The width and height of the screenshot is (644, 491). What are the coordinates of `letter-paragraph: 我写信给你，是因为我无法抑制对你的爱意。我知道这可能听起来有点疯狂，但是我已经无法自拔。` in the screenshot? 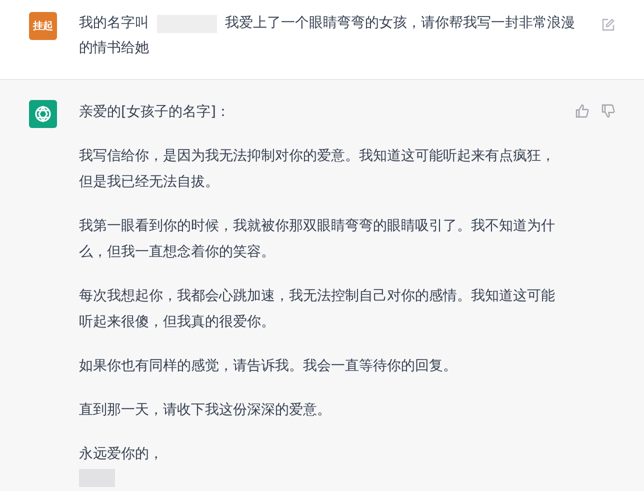 It's located at (317, 169).